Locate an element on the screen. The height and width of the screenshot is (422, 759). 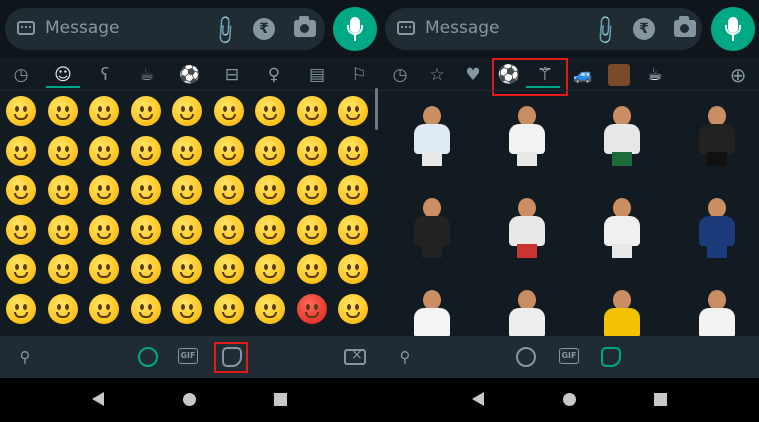
heart-icon: ♥ is located at coordinates (473, 75).